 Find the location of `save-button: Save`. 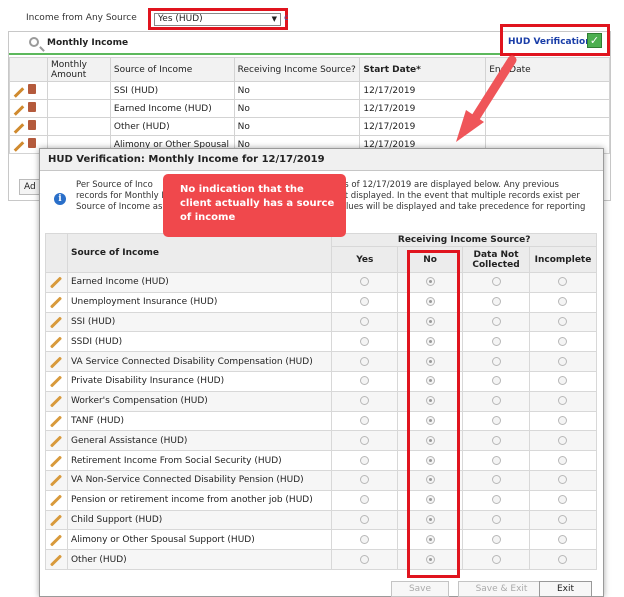

save-button: Save is located at coordinates (420, 589).